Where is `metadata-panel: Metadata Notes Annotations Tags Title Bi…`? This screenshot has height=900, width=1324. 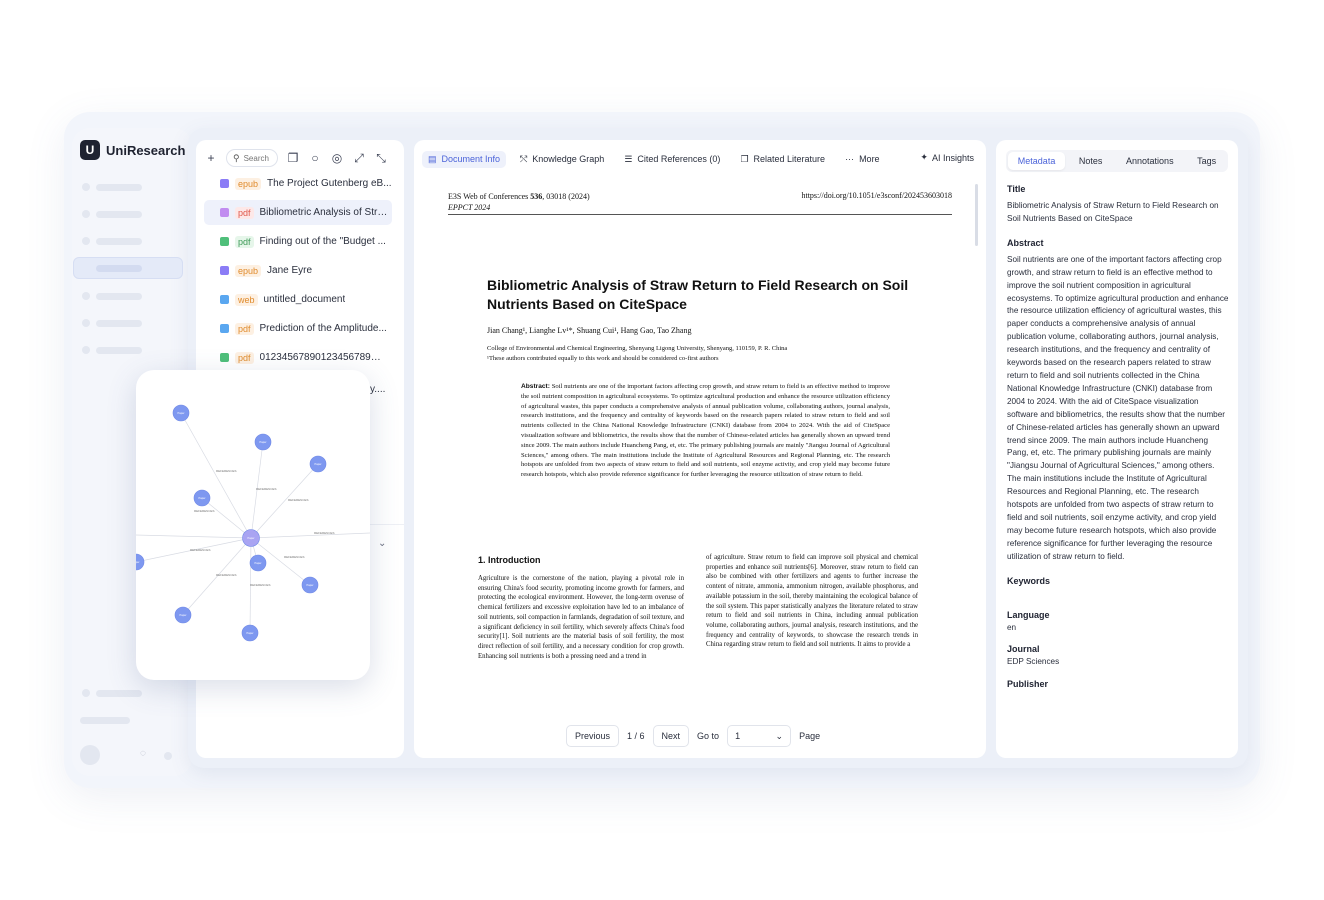
metadata-panel: Metadata Notes Annotations Tags Title Bi… is located at coordinates (1117, 449).